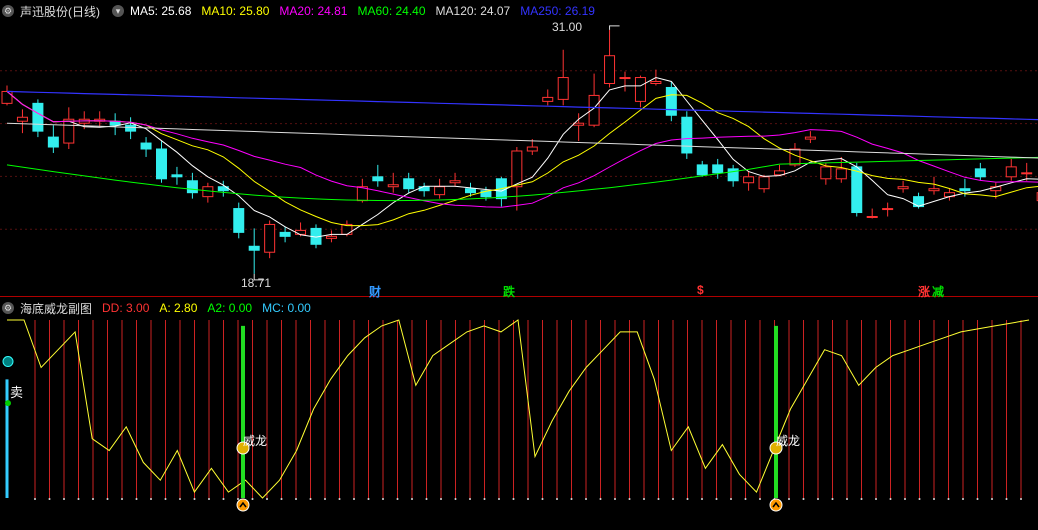 The height and width of the screenshot is (530, 1038). I want to click on indicator-title: 海底威龙副图, so click(56, 308).